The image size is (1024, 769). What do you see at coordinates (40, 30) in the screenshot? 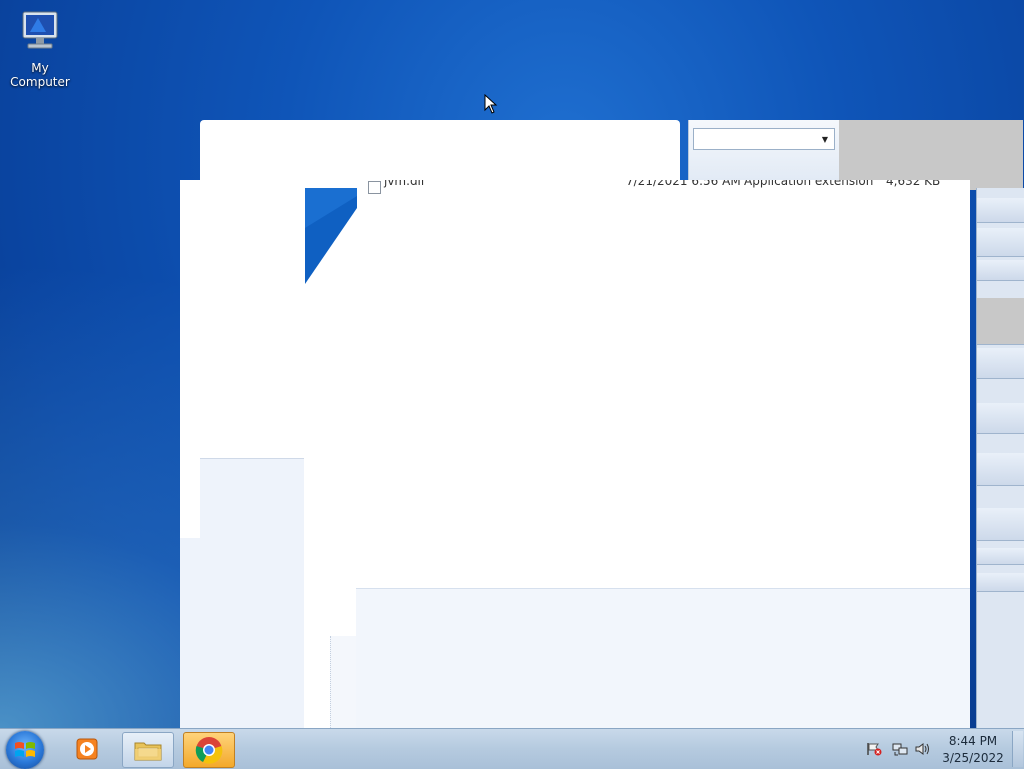
I see `computer-monitor-icon` at bounding box center [40, 30].